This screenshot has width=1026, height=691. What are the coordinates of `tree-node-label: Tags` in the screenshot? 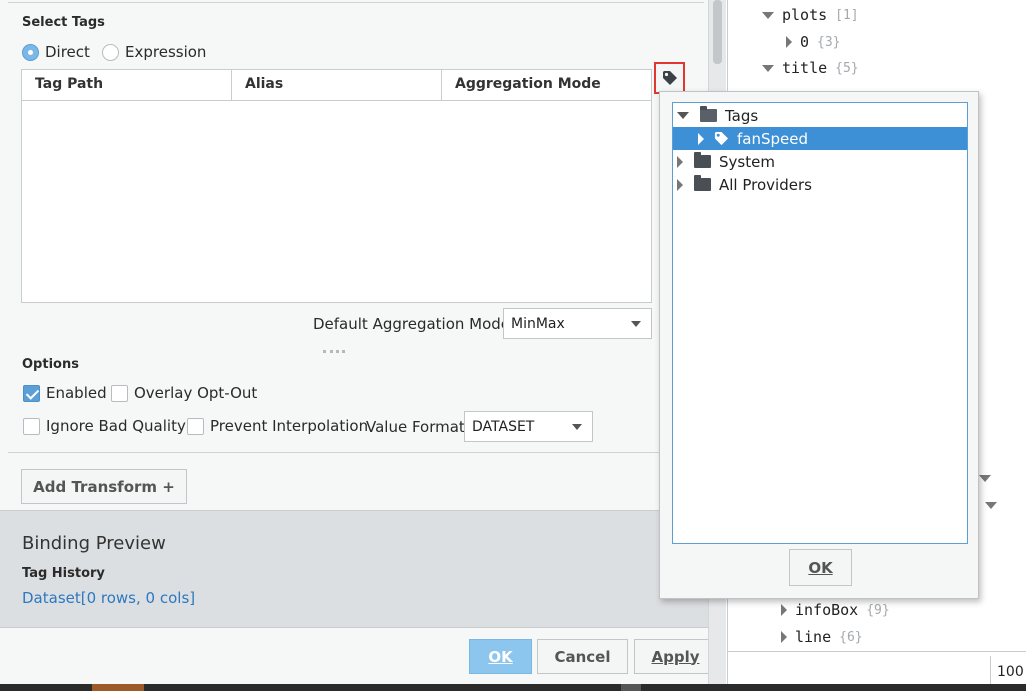 It's located at (742, 115).